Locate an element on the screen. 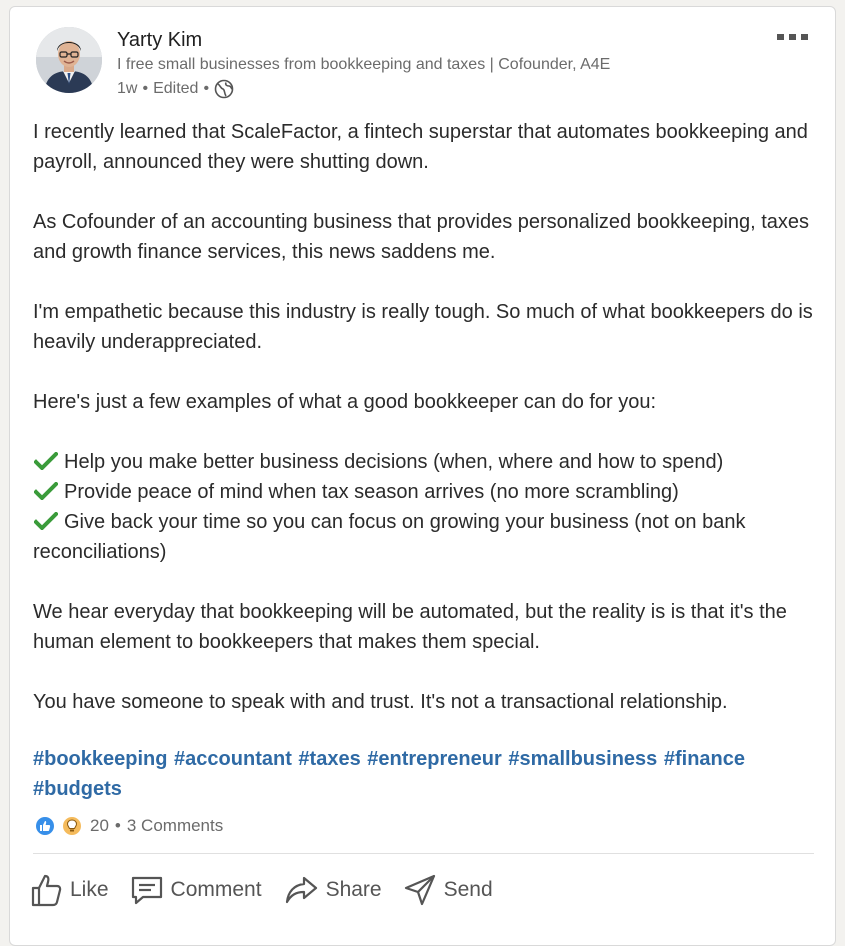 This screenshot has height=946, width=845. post-time: 1w is located at coordinates (127, 88).